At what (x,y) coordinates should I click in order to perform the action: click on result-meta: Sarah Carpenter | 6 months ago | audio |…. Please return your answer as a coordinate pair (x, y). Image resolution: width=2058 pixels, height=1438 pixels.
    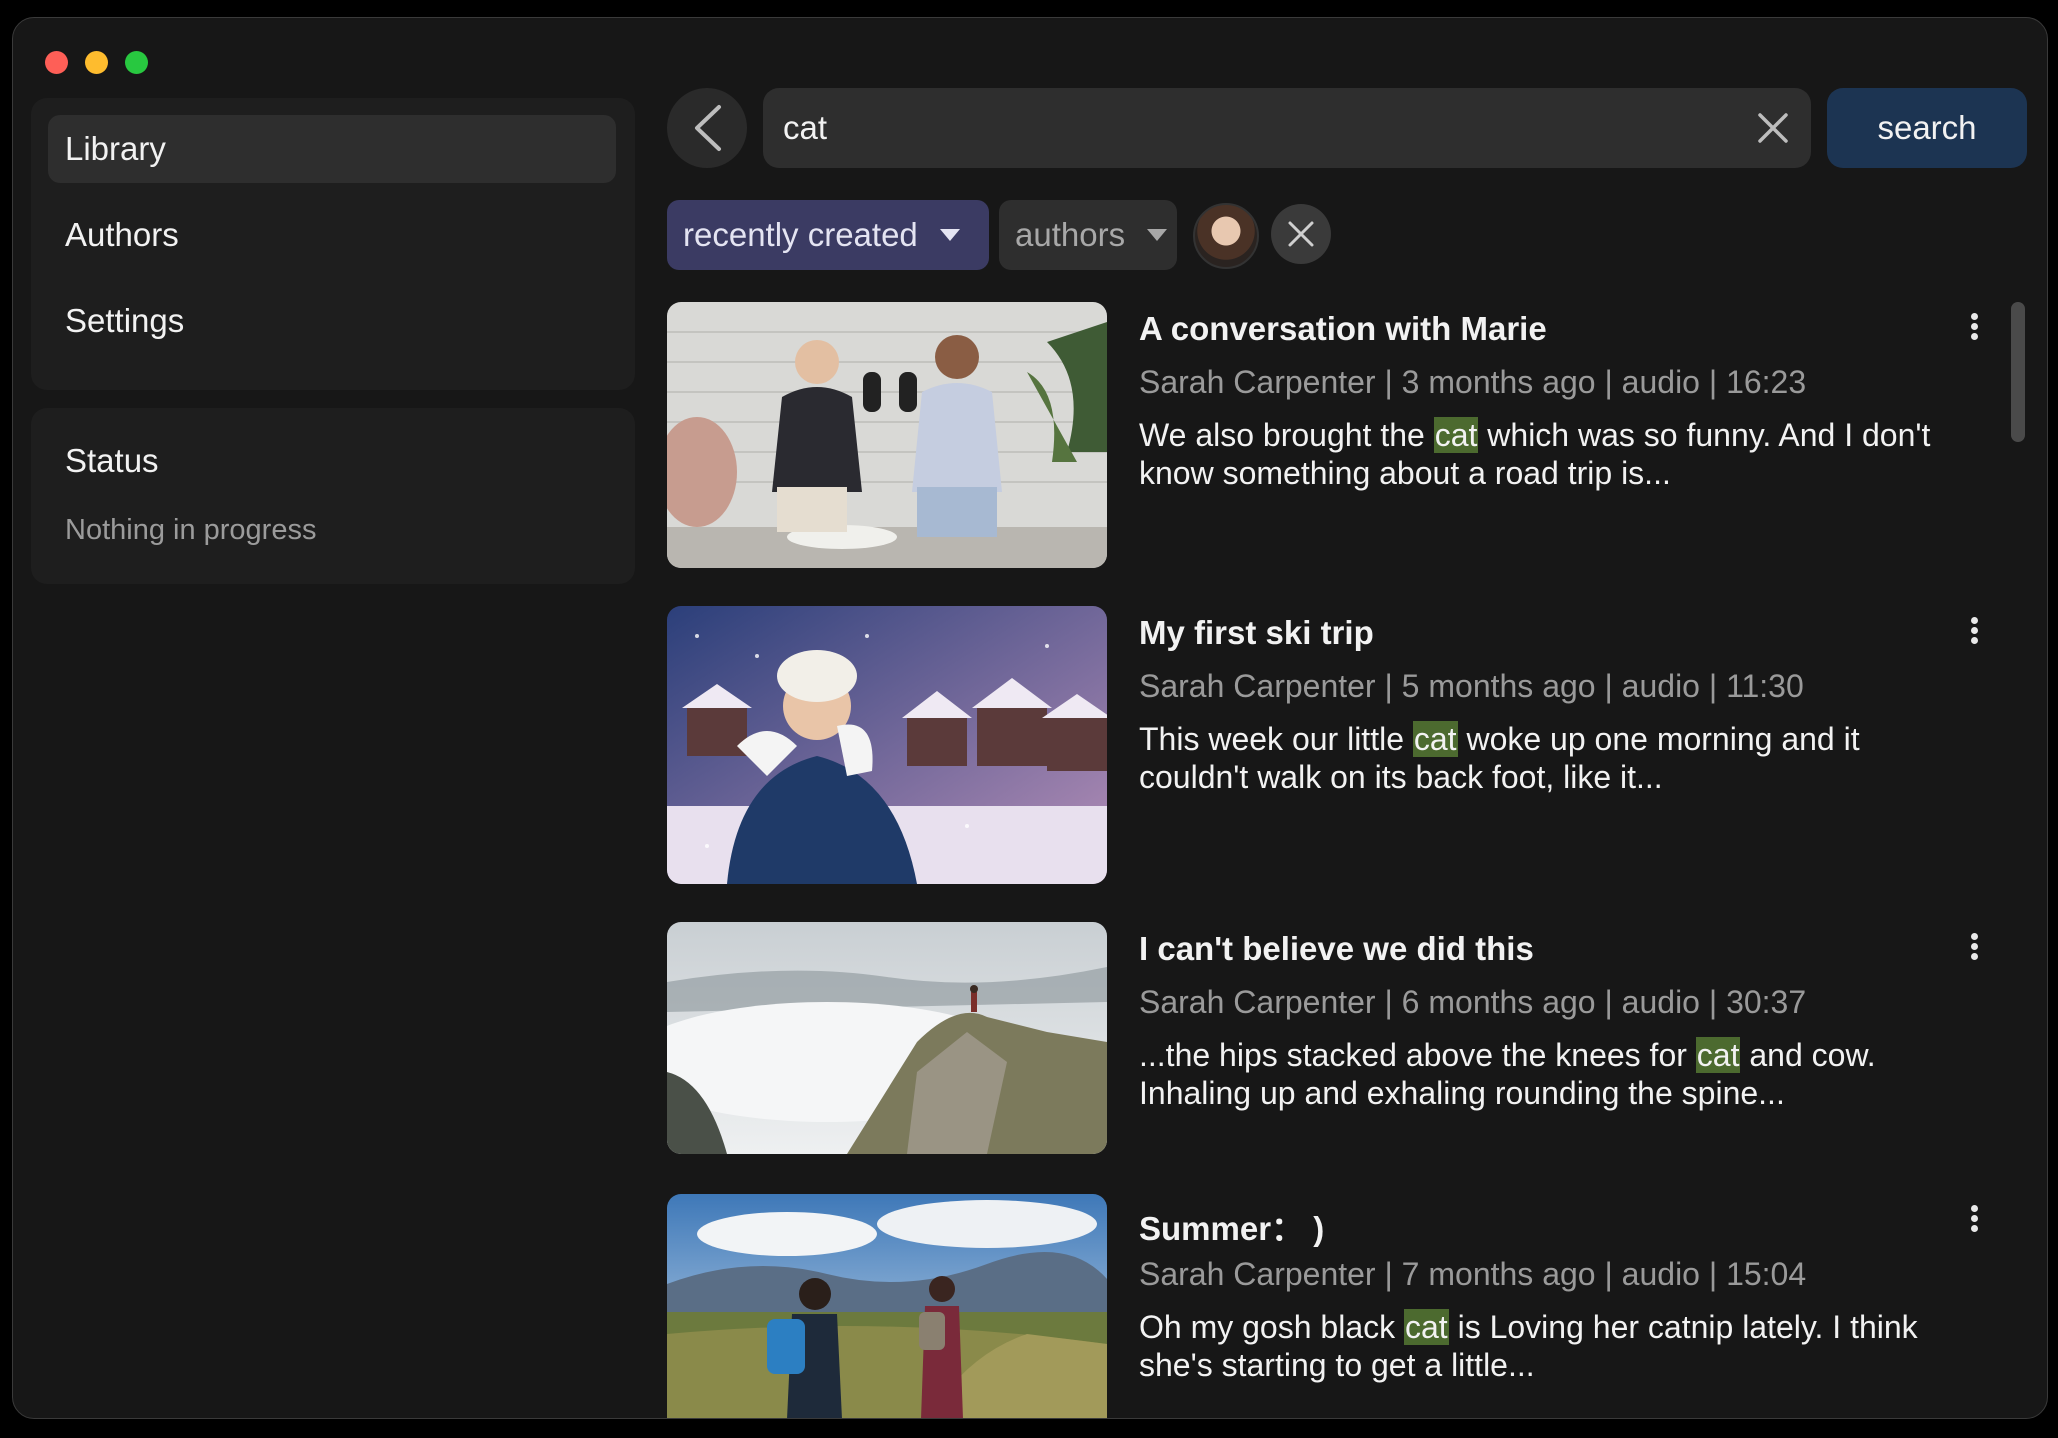
    Looking at the image, I should click on (1473, 1002).